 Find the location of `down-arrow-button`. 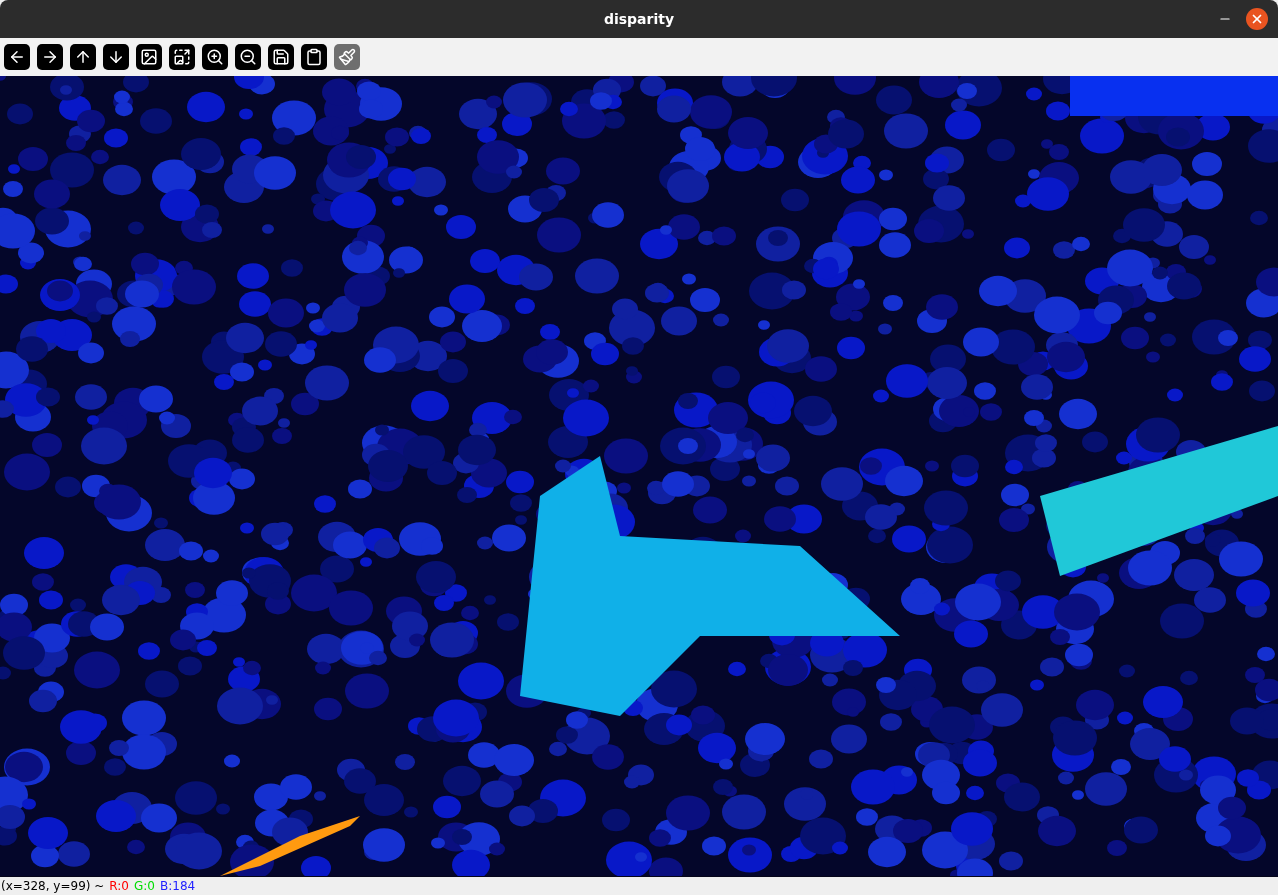

down-arrow-button is located at coordinates (116, 57).